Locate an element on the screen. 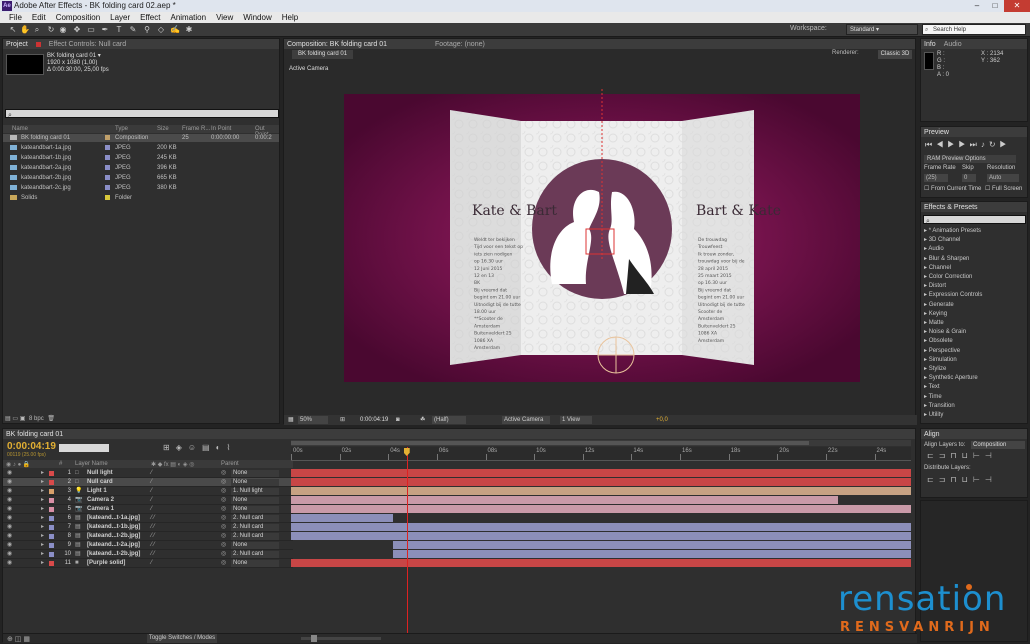 The image size is (1030, 644). col-layer-name: Layer Name is located at coordinates (91, 464).